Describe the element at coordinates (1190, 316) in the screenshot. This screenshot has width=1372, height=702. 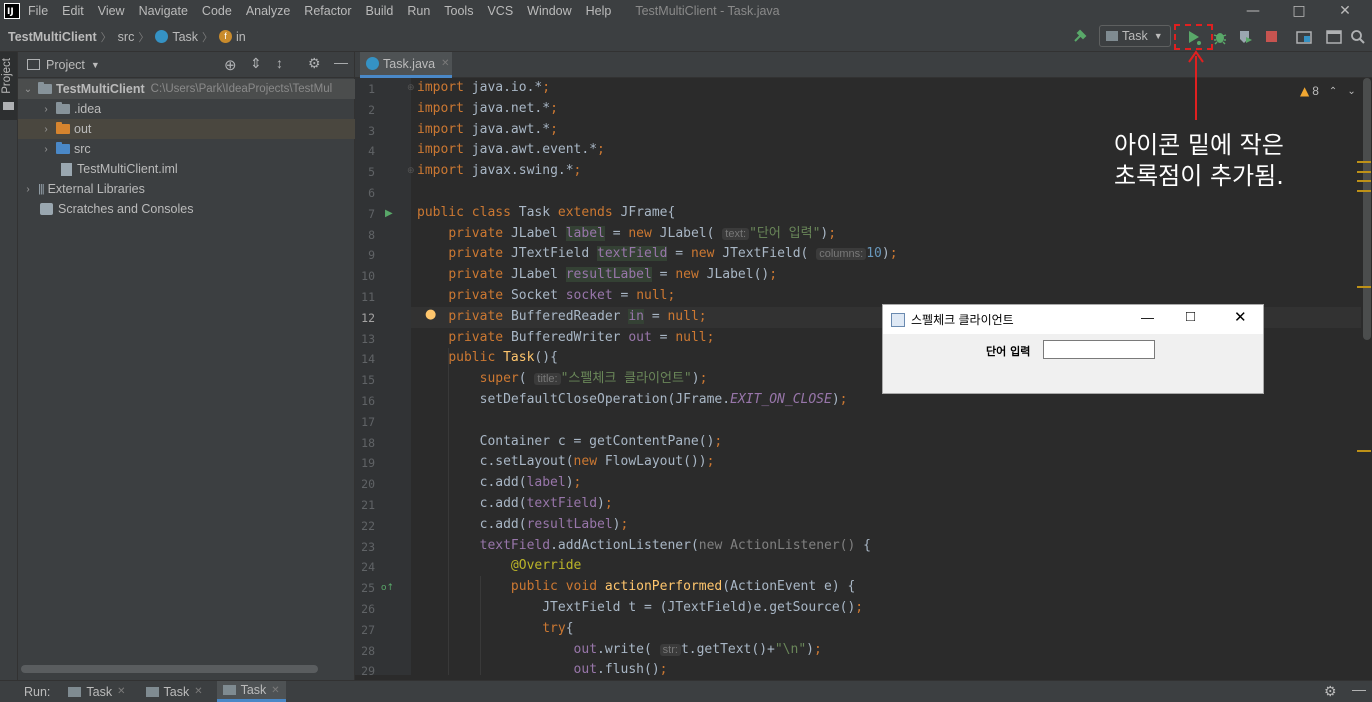
I see `dialog-maximize-icon: □` at that location.